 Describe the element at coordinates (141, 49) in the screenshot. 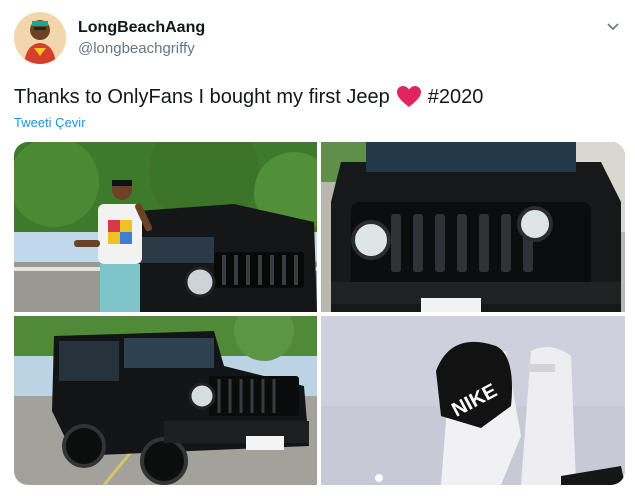

I see `user-handle: @longbeachgriffy` at that location.